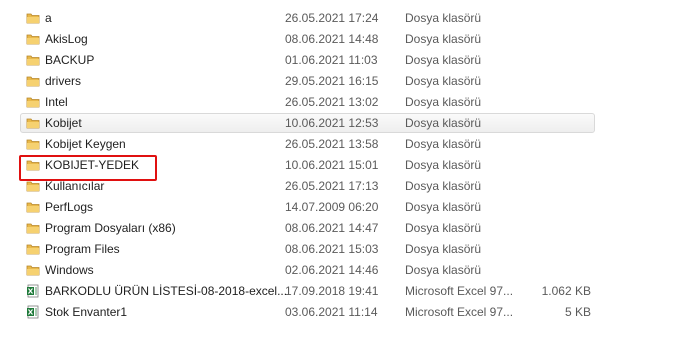  I want to click on file-name: AkisLog, so click(66, 39).